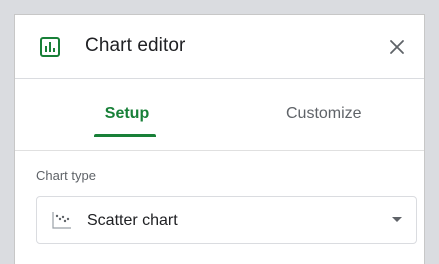  What do you see at coordinates (324, 114) in the screenshot?
I see `tab-customize: Customize` at bounding box center [324, 114].